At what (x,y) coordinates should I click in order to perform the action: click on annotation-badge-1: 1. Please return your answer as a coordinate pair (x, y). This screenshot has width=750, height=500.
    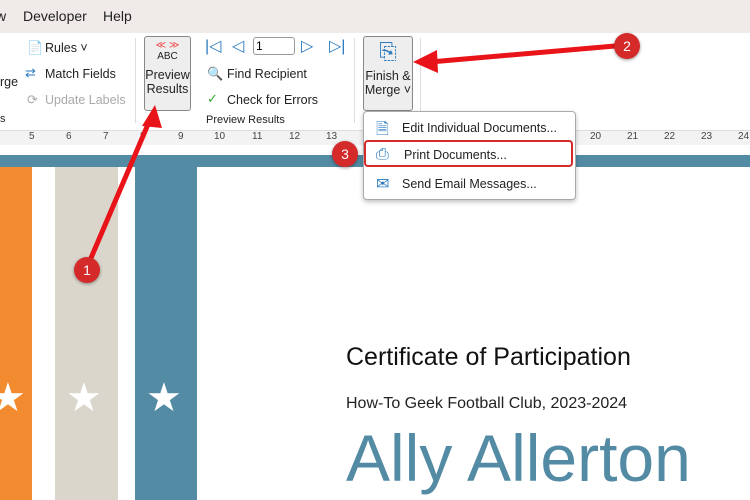
    Looking at the image, I should click on (87, 270).